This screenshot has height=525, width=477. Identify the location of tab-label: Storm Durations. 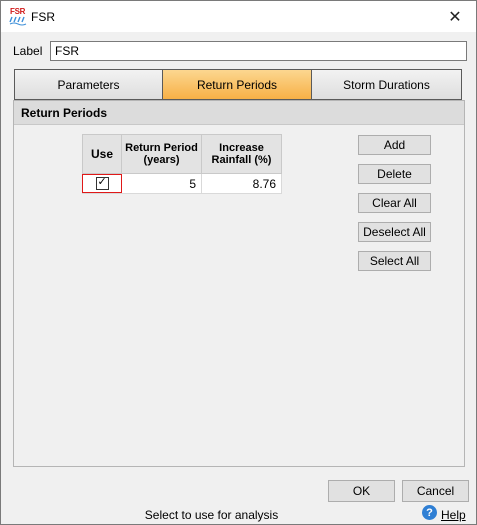
(386, 84).